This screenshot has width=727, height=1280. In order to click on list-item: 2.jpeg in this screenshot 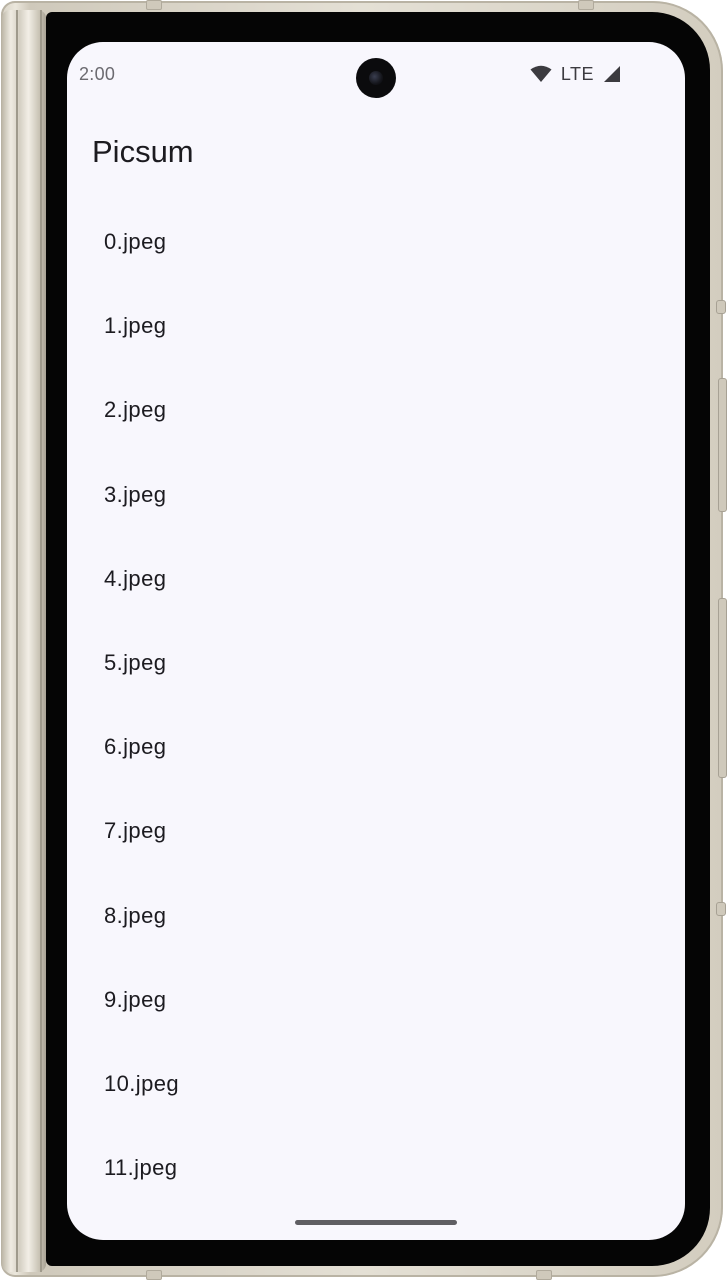, I will do `click(376, 410)`.